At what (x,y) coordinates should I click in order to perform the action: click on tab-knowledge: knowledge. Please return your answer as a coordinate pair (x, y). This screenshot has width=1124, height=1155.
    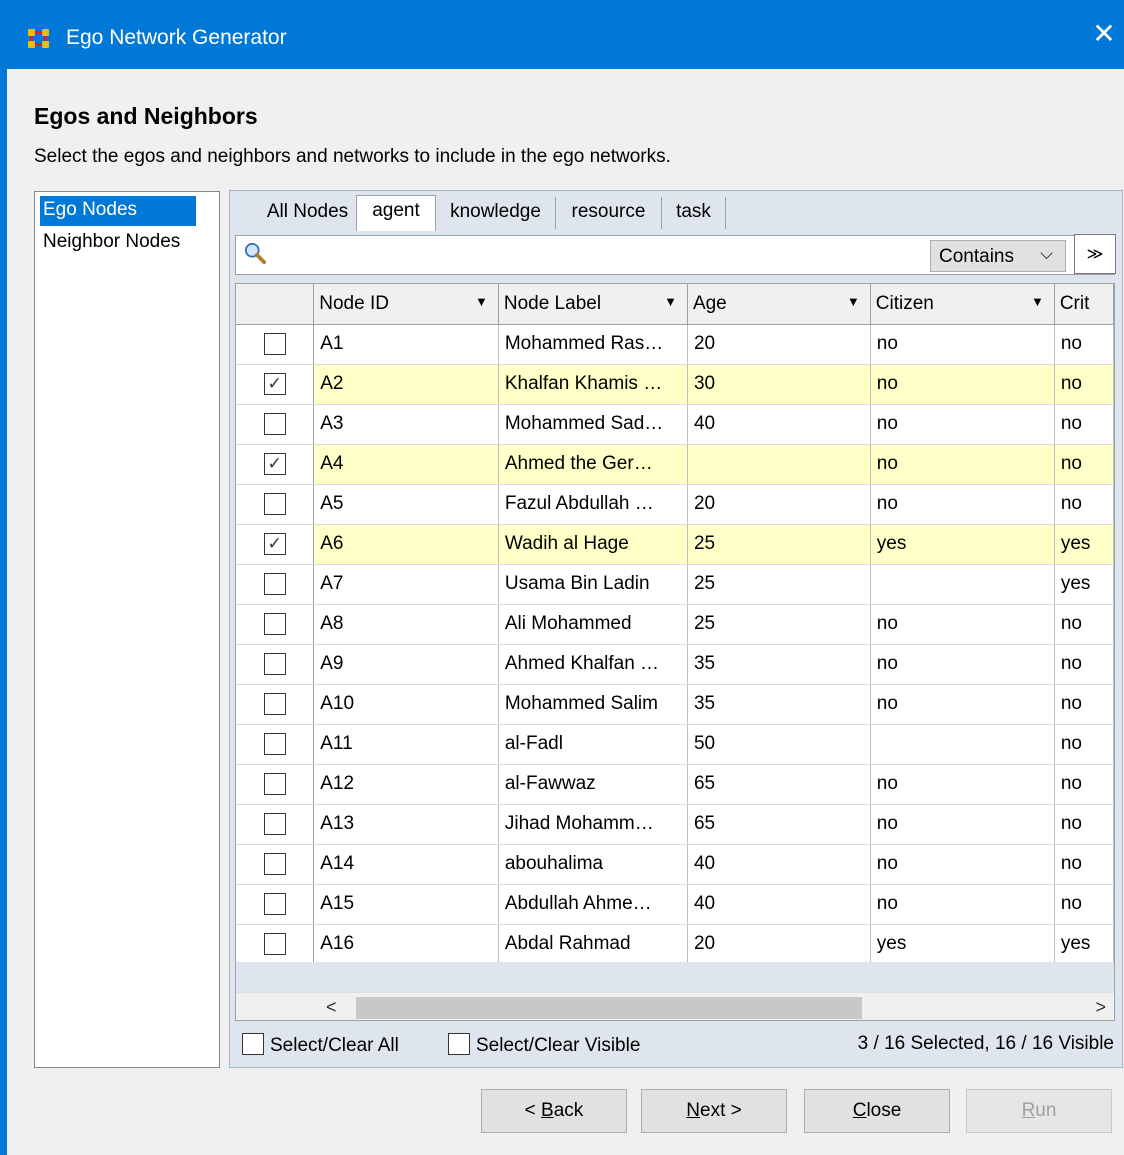
    Looking at the image, I should click on (496, 213).